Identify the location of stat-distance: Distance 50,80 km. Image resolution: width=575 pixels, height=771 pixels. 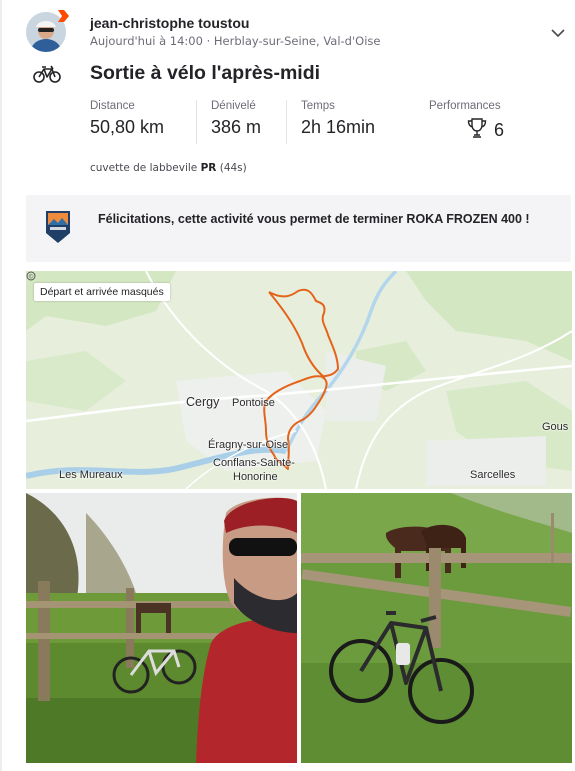
(127, 119).